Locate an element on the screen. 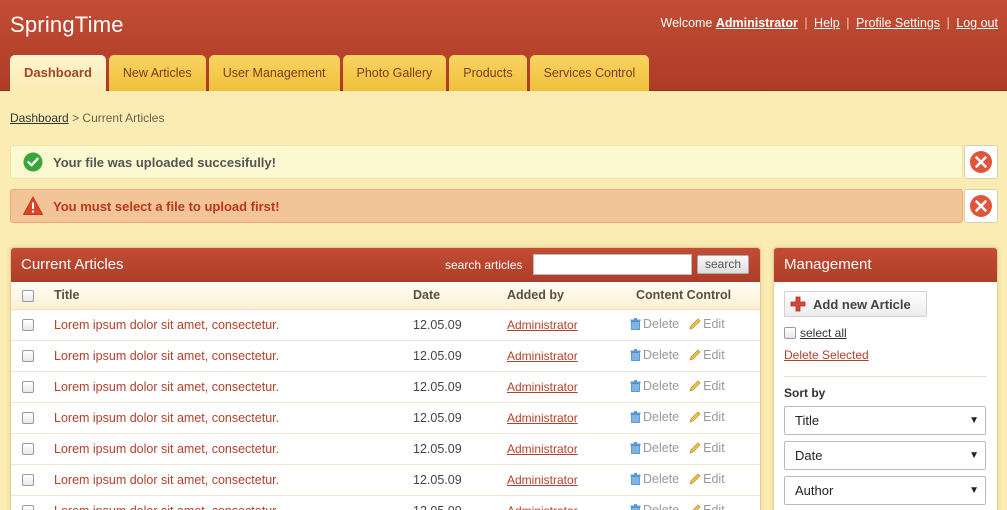 This screenshot has width=1007, height=510. close-error-button is located at coordinates (981, 206).